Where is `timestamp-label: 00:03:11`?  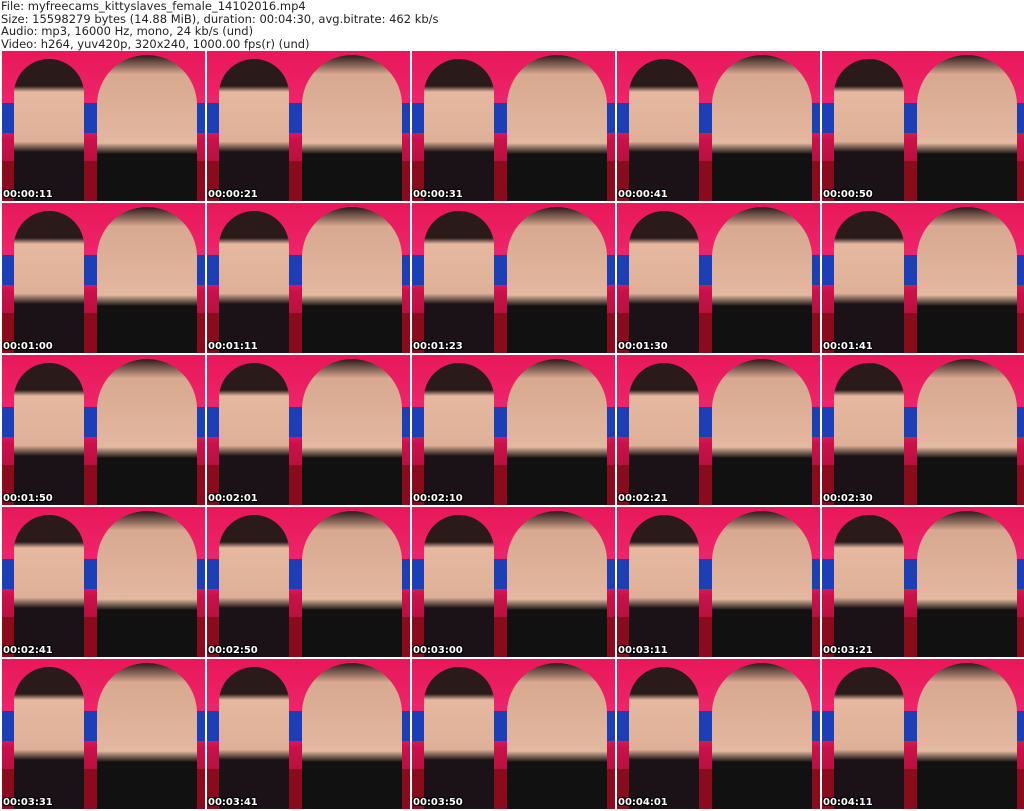 timestamp-label: 00:03:11 is located at coordinates (643, 650).